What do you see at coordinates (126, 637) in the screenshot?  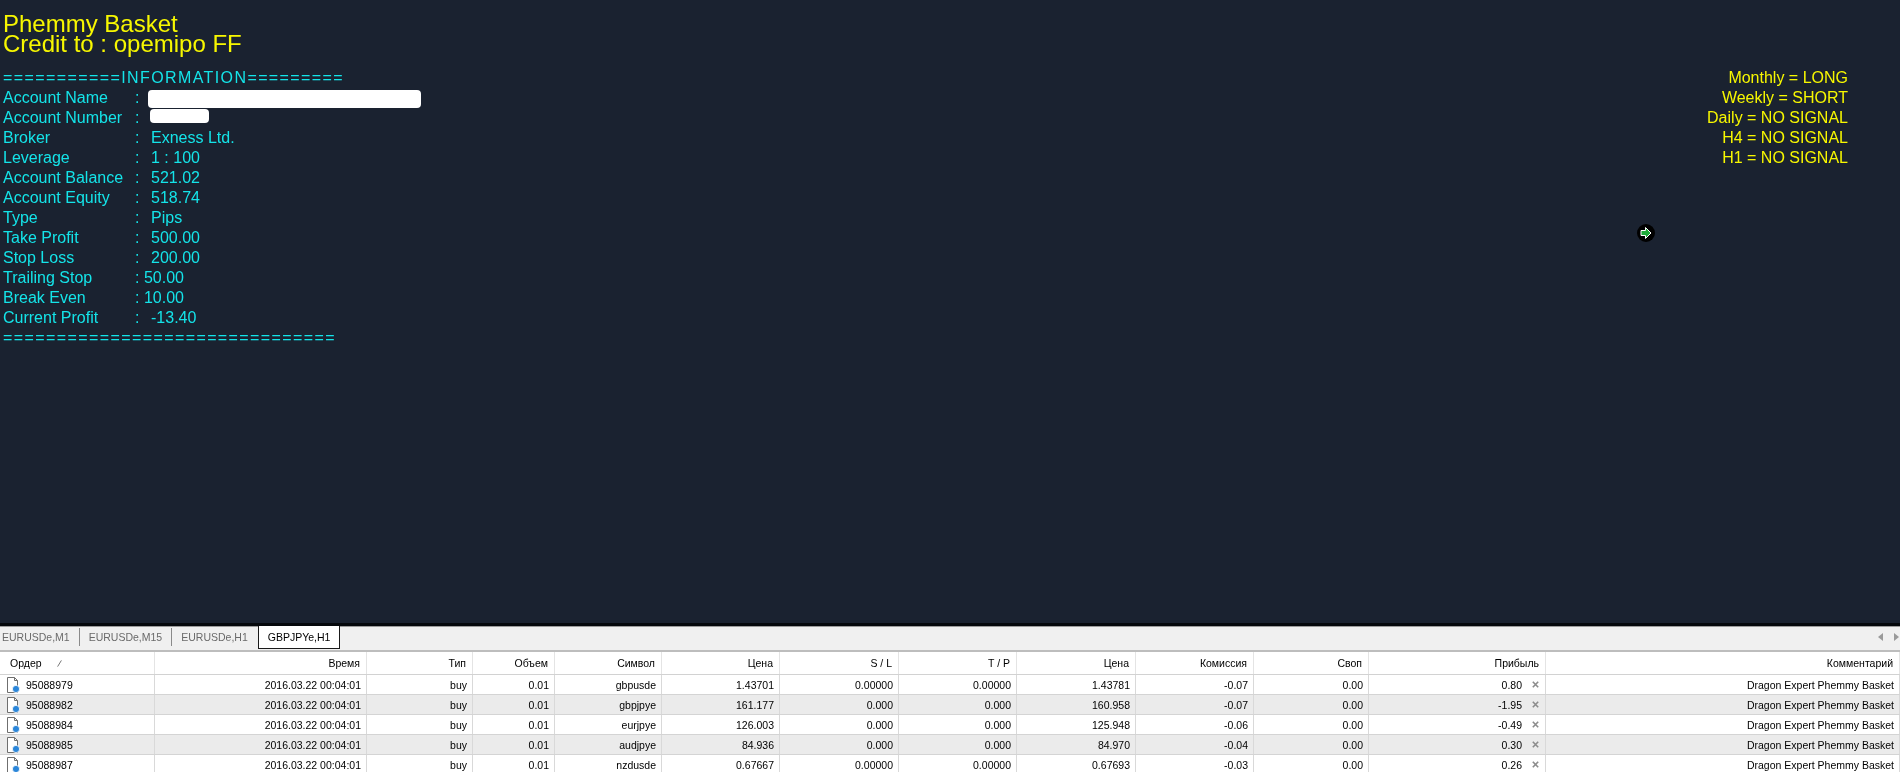 I see `chart-tab: EURUSDe,M15` at bounding box center [126, 637].